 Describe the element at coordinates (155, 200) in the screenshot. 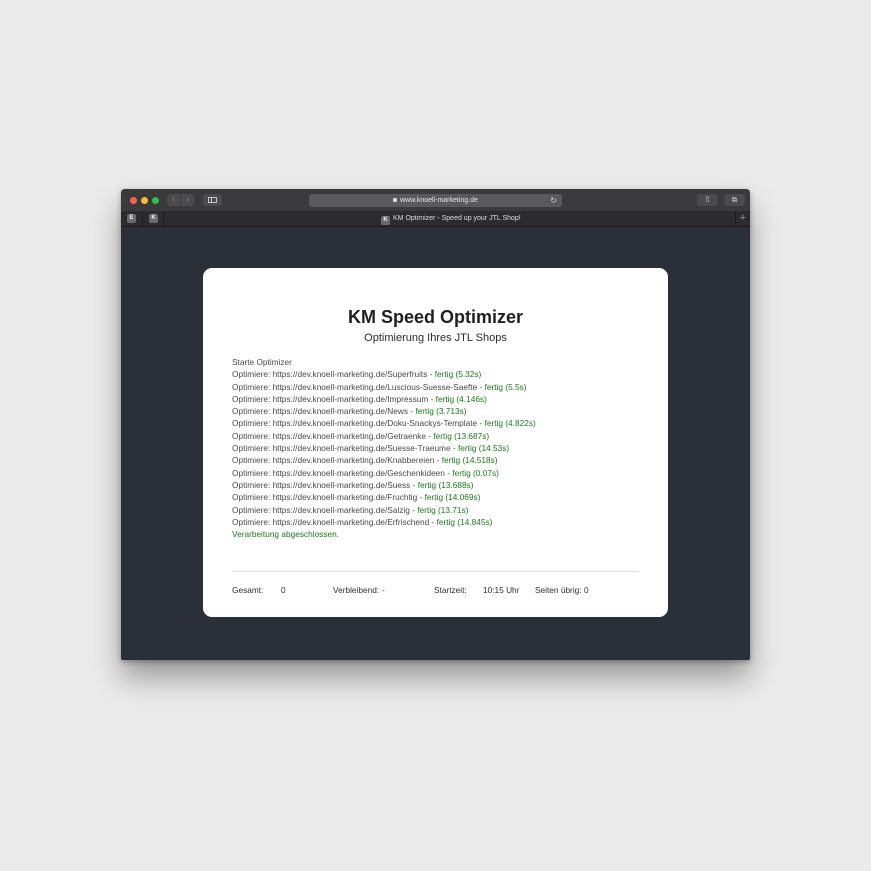

I see `zoom-window-button` at that location.